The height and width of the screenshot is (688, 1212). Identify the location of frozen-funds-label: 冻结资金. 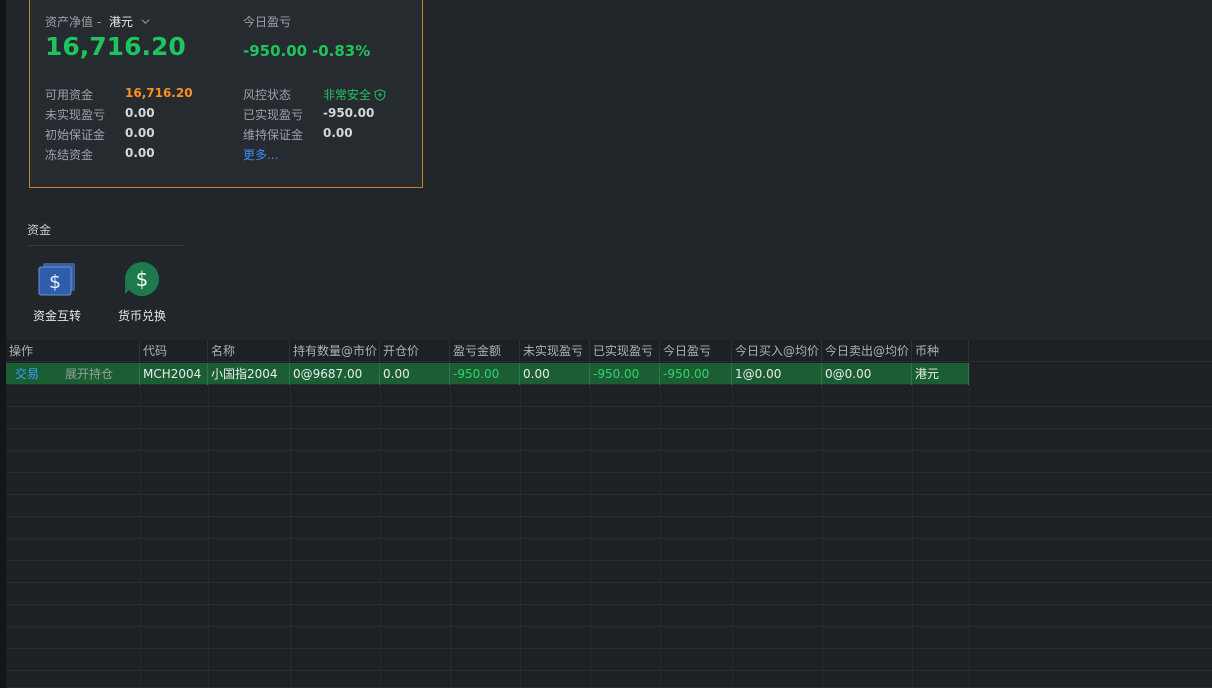
(69, 155).